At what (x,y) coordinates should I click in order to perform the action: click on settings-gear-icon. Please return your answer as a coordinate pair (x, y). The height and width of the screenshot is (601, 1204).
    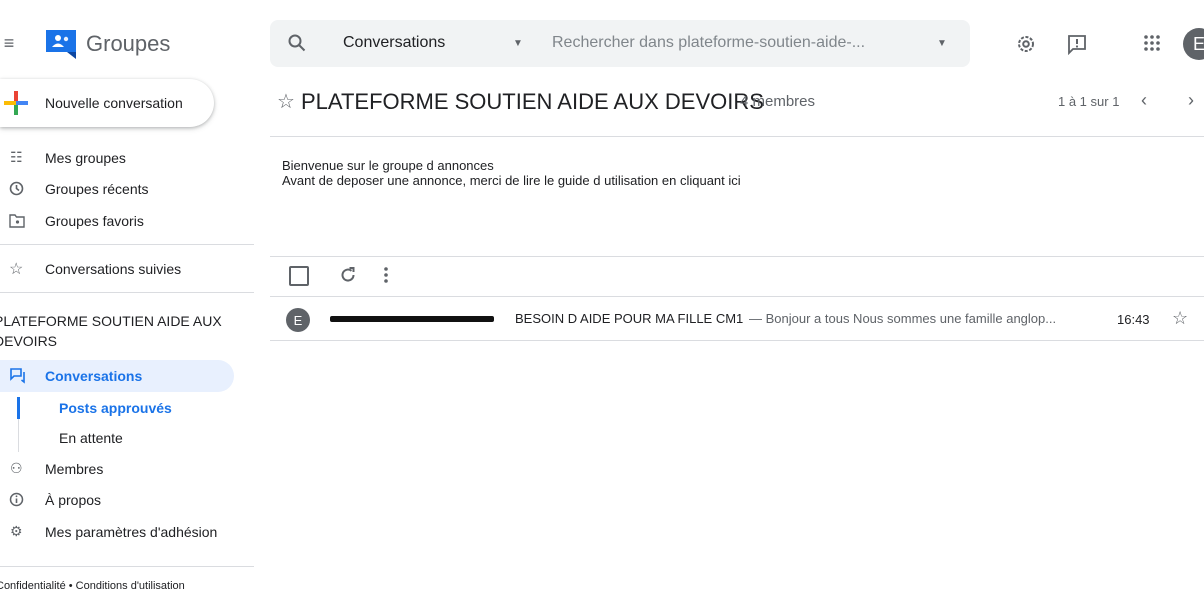
    Looking at the image, I should click on (1026, 46).